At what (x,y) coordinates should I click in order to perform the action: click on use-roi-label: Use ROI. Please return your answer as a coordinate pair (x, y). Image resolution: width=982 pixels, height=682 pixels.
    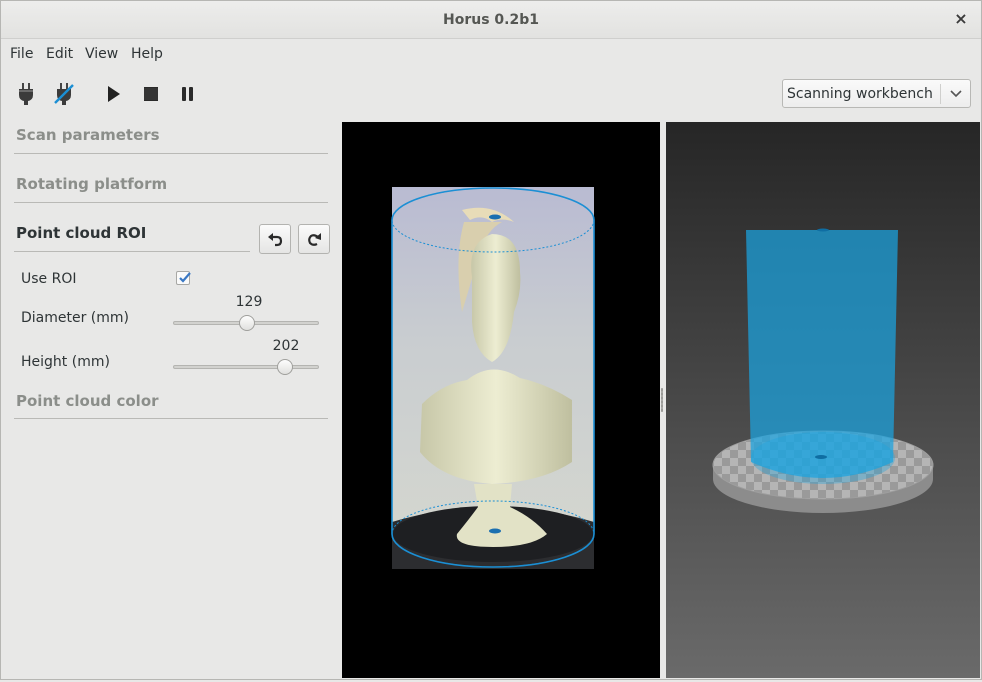
    Looking at the image, I should click on (49, 279).